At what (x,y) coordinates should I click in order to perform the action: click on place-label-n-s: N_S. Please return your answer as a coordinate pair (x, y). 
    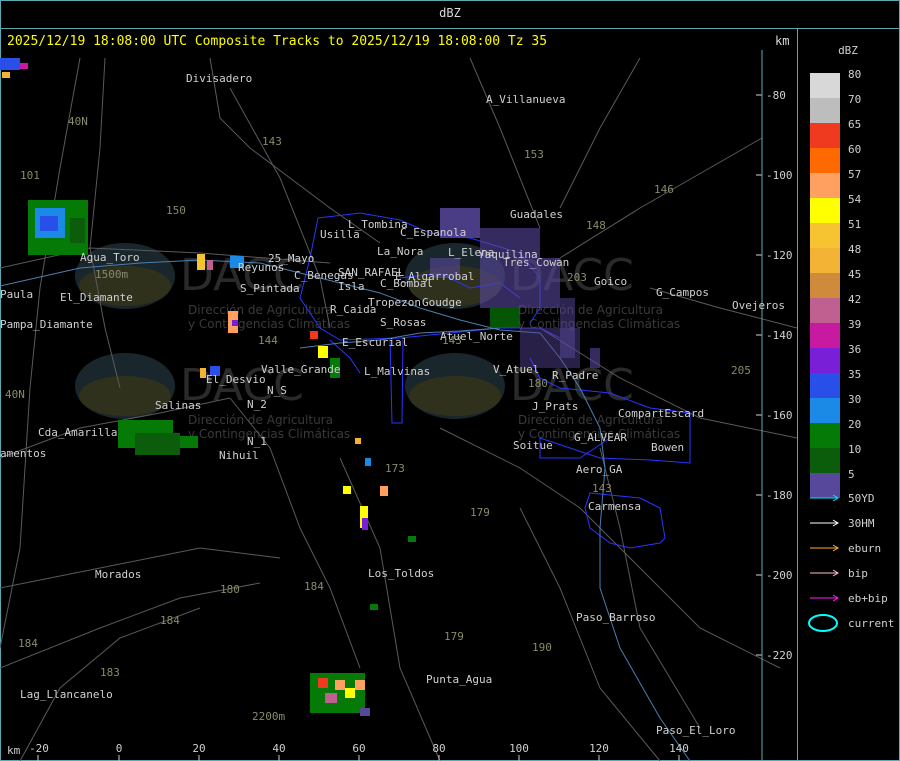
    Looking at the image, I should click on (277, 390).